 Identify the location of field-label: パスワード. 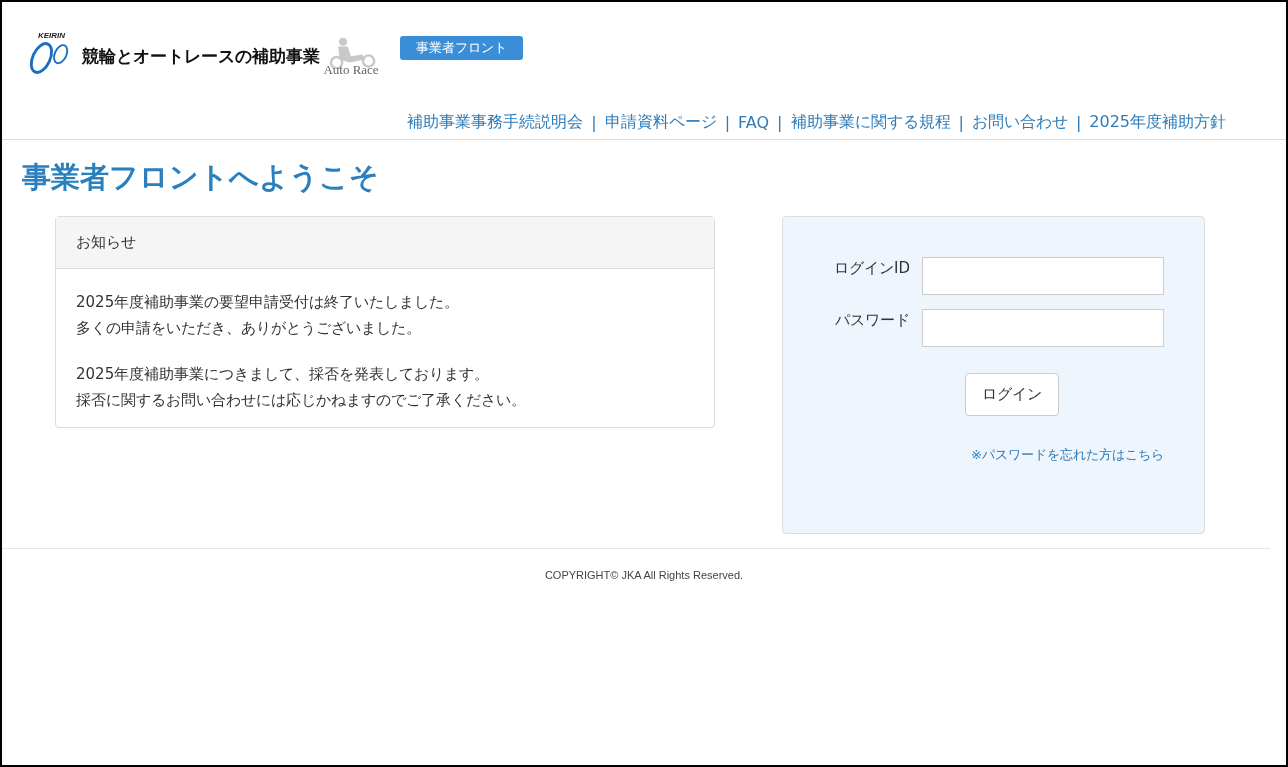
(871, 320).